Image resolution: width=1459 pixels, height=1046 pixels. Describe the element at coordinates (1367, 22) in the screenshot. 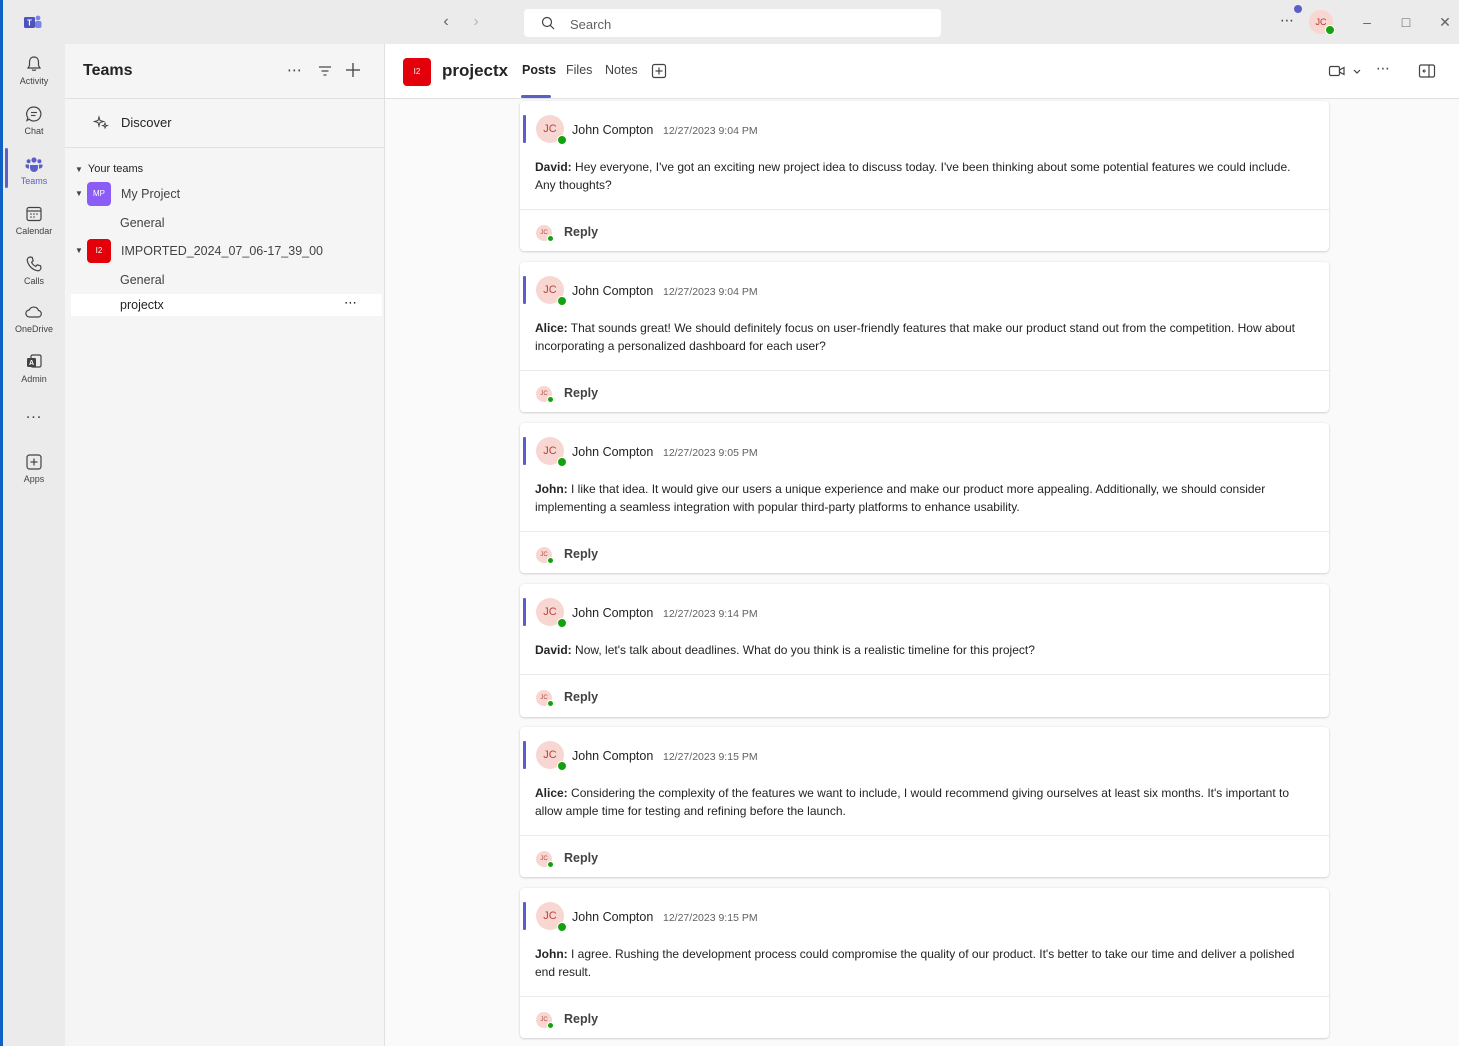

I see `minimize-icon: –` at that location.